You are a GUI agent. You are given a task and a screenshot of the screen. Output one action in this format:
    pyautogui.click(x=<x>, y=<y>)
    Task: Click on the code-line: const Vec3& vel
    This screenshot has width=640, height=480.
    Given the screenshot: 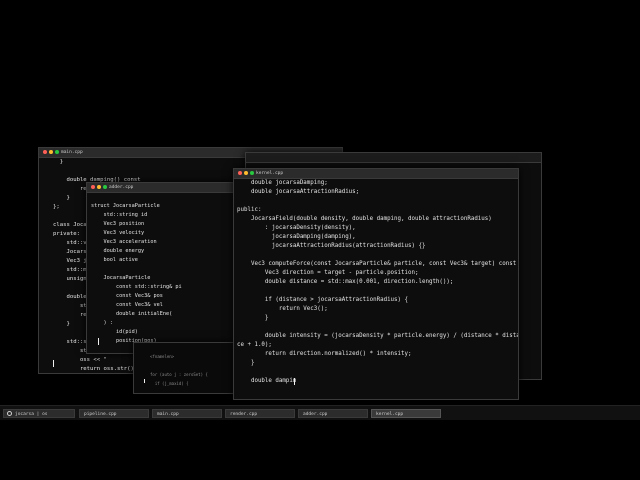 What is the action you would take?
    pyautogui.click(x=127, y=305)
    